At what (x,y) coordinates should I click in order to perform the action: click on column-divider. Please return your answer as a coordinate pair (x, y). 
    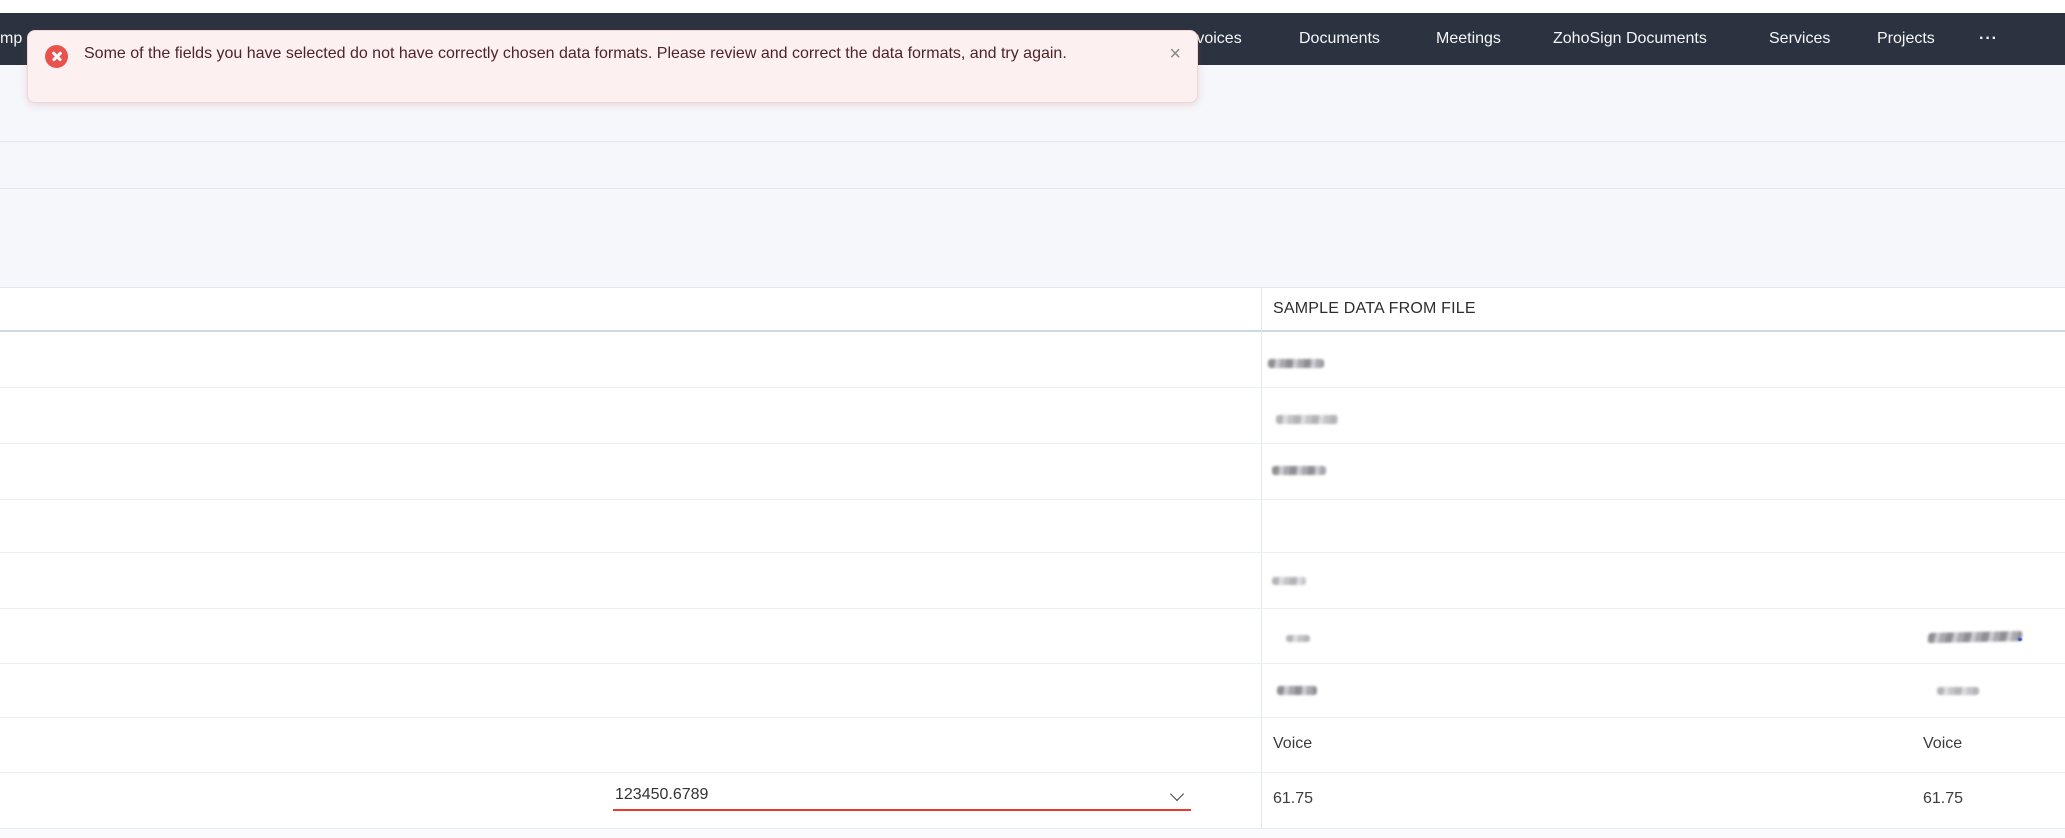
    Looking at the image, I should click on (1261, 562).